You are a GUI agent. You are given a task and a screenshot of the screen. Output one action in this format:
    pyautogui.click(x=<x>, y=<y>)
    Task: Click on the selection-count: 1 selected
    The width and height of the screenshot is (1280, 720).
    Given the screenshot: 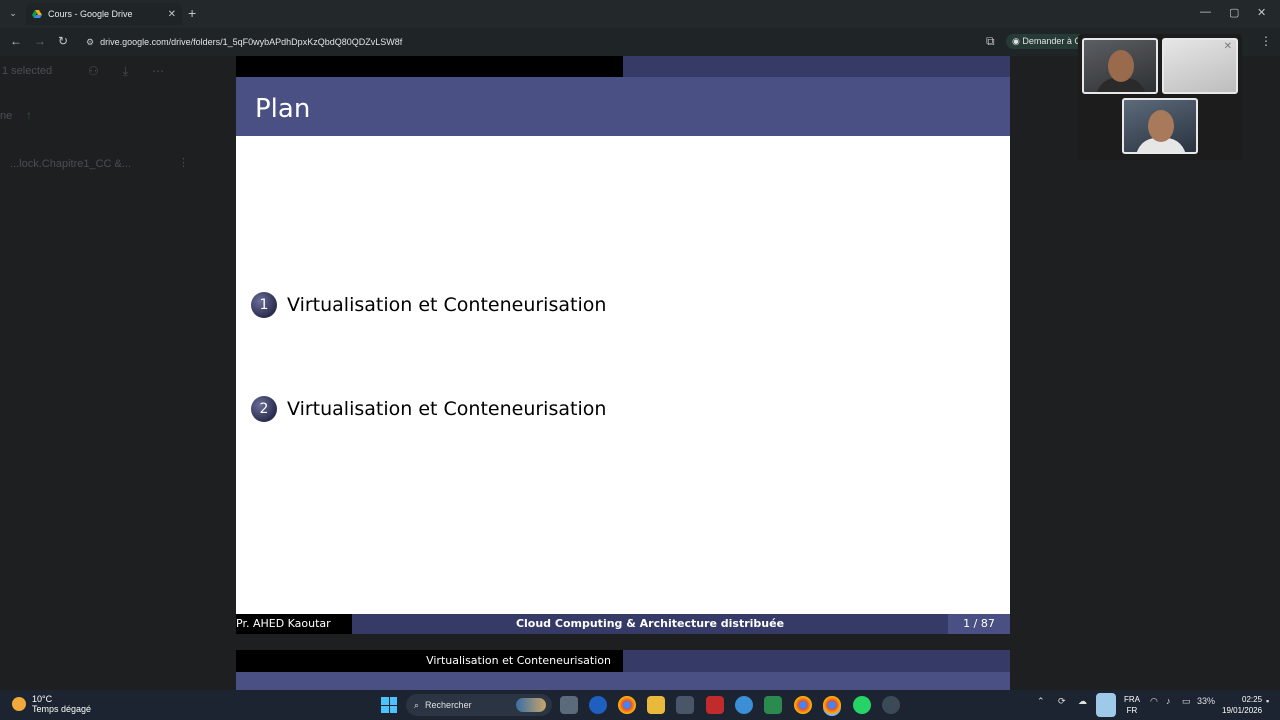 What is the action you would take?
    pyautogui.click(x=27, y=71)
    